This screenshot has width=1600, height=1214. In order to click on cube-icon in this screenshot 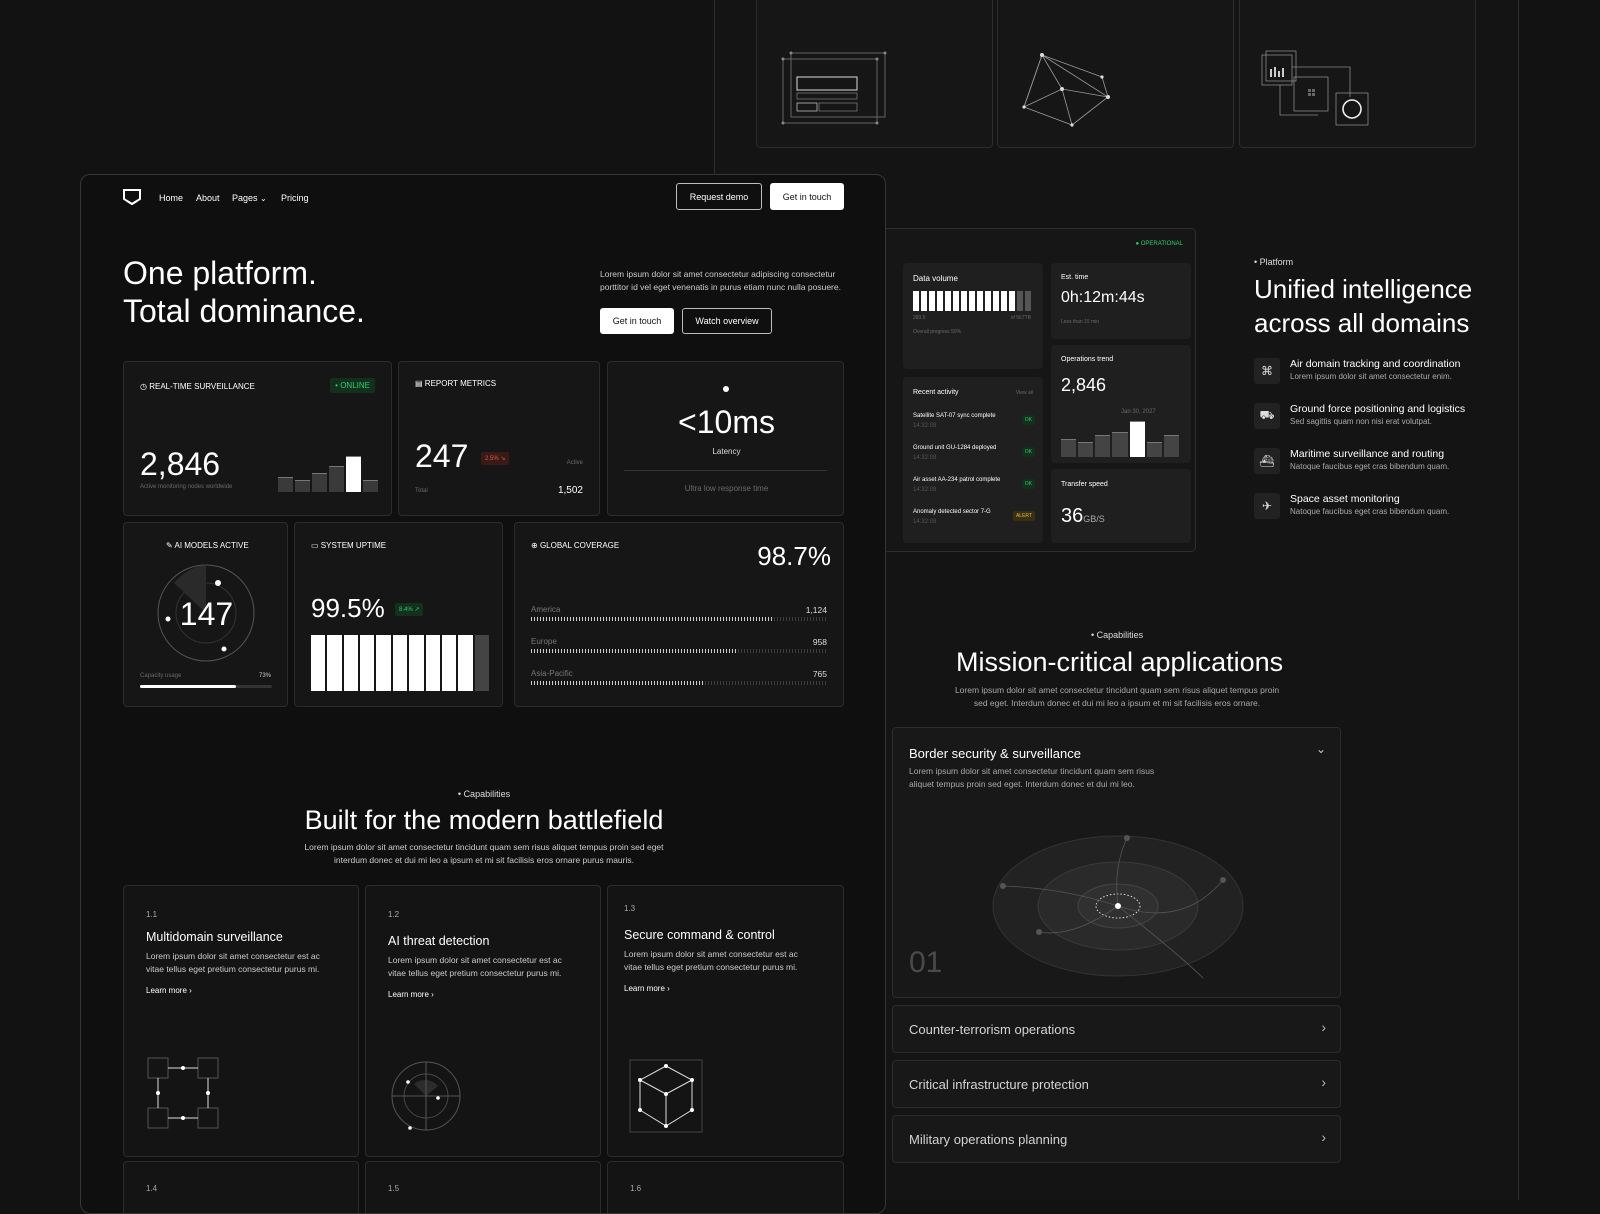, I will do `click(666, 1096)`.